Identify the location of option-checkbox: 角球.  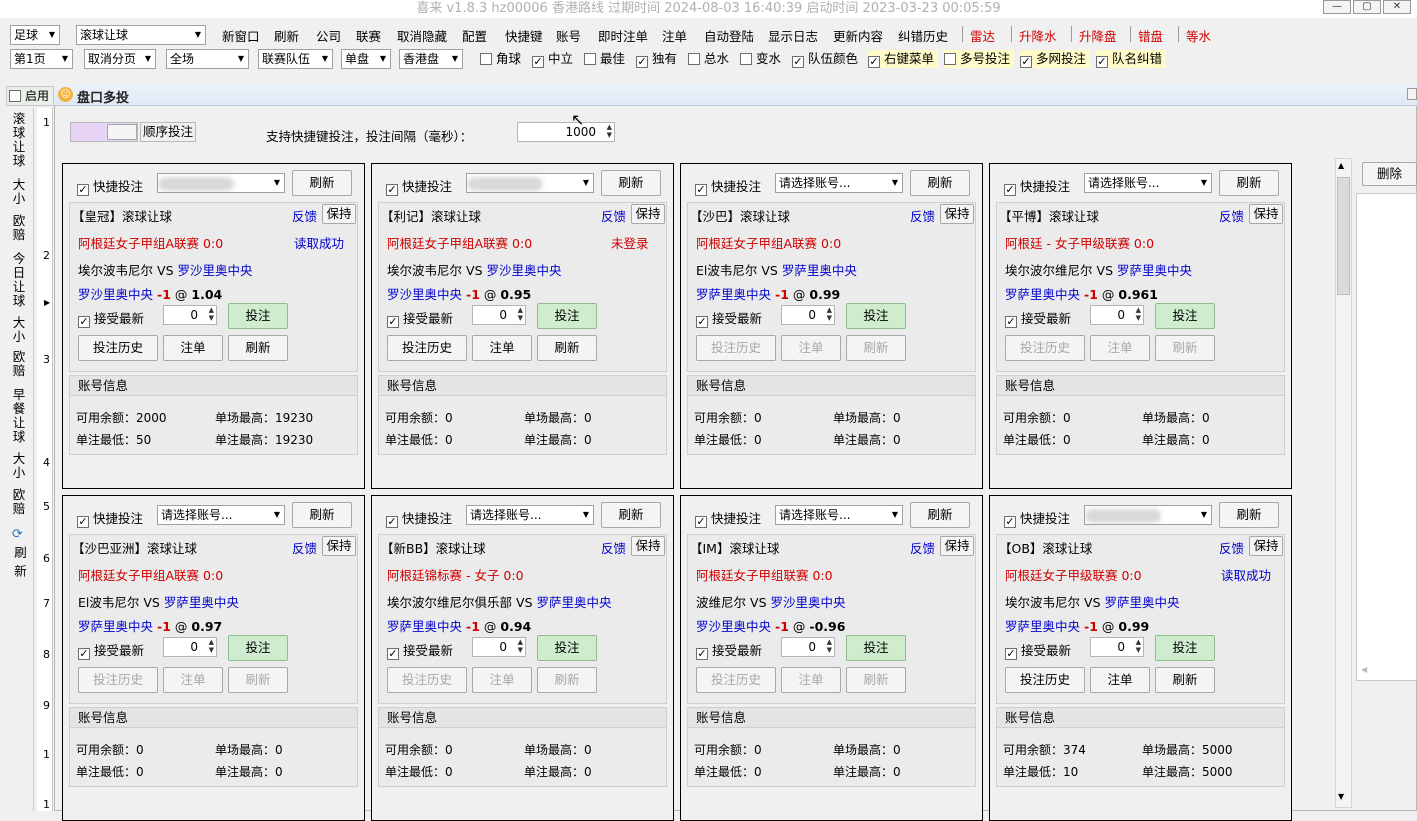
(502, 59).